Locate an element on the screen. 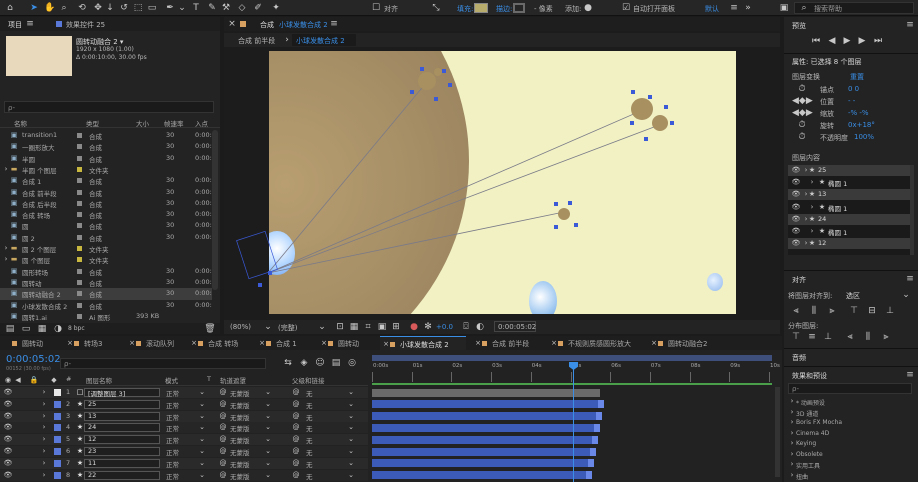  breadcrumb-item-2: 小球发散合成 2 is located at coordinates (320, 41).